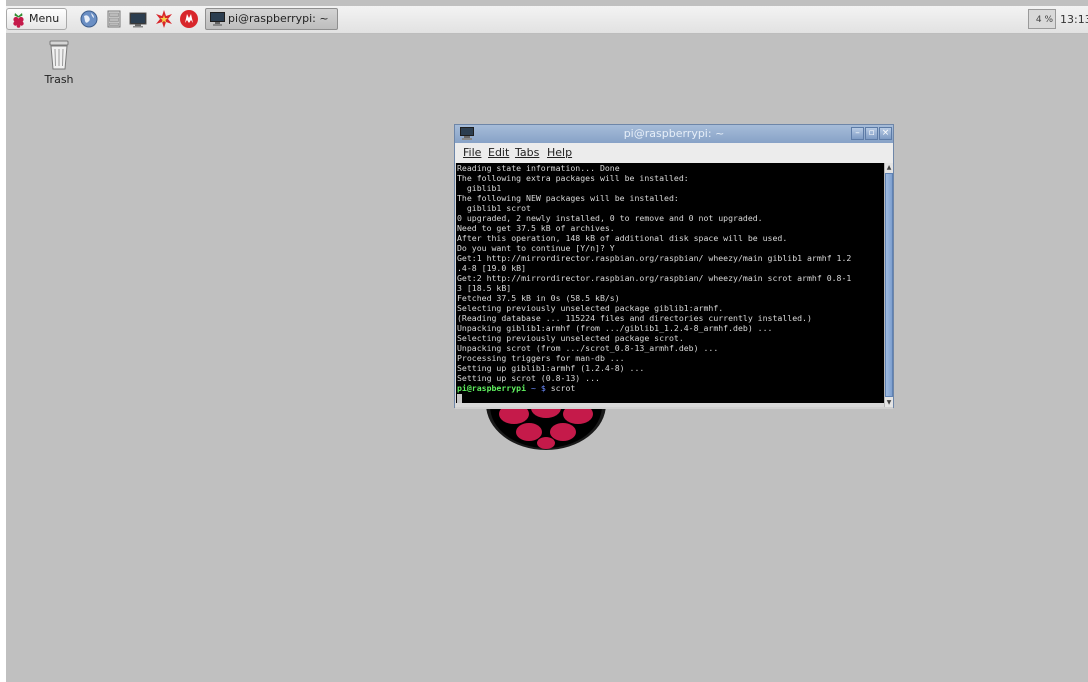 Image resolution: width=1088 pixels, height=682 pixels. What do you see at coordinates (472, 153) in the screenshot?
I see `menu-file: File` at bounding box center [472, 153].